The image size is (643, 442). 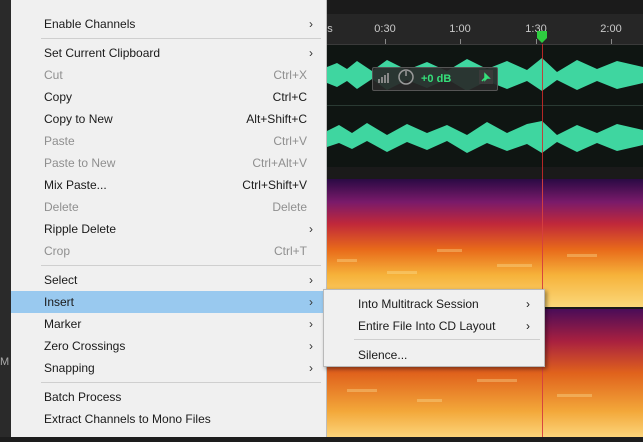 What do you see at coordinates (169, 207) in the screenshot?
I see `menu-item-delete: Delete Delete` at bounding box center [169, 207].